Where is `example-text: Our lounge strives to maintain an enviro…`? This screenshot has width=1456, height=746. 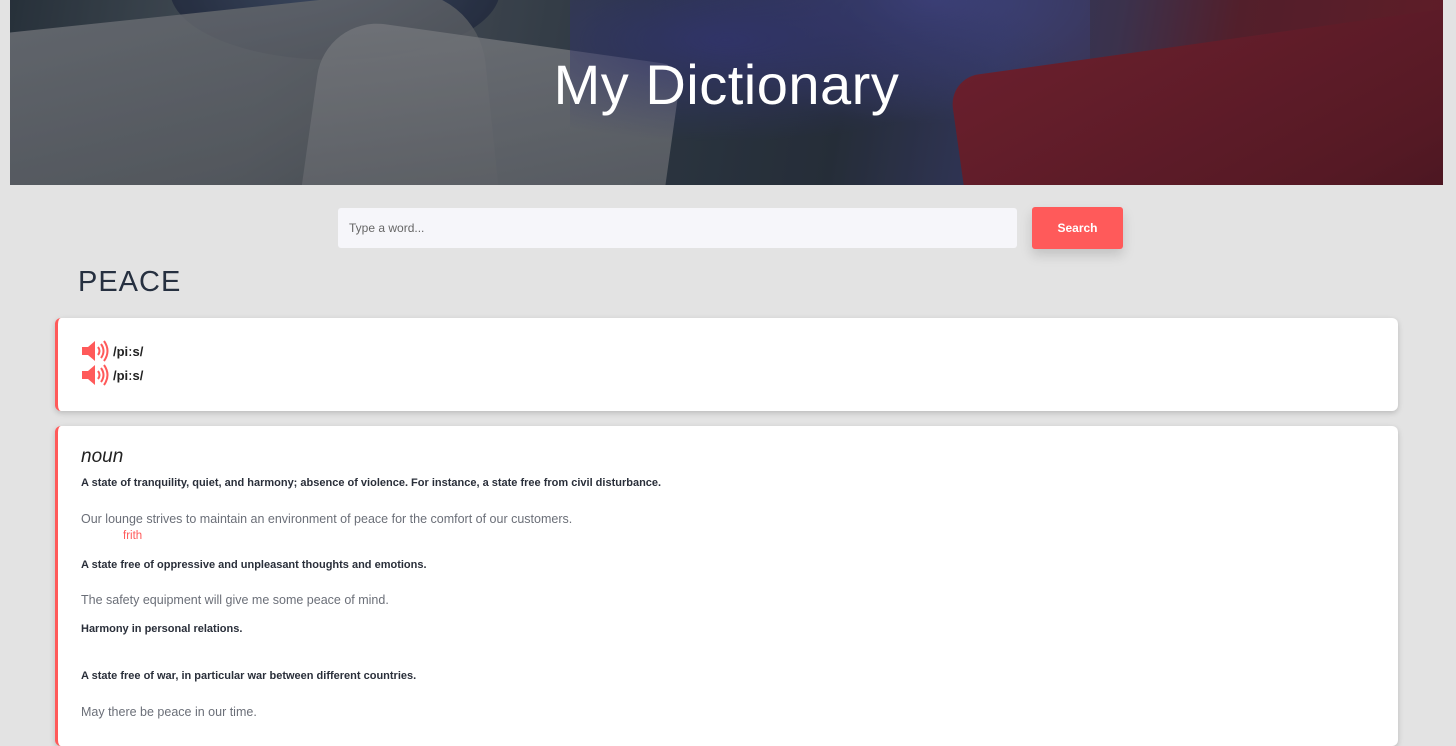
example-text: Our lounge strives to maintain an enviro… is located at coordinates (327, 519).